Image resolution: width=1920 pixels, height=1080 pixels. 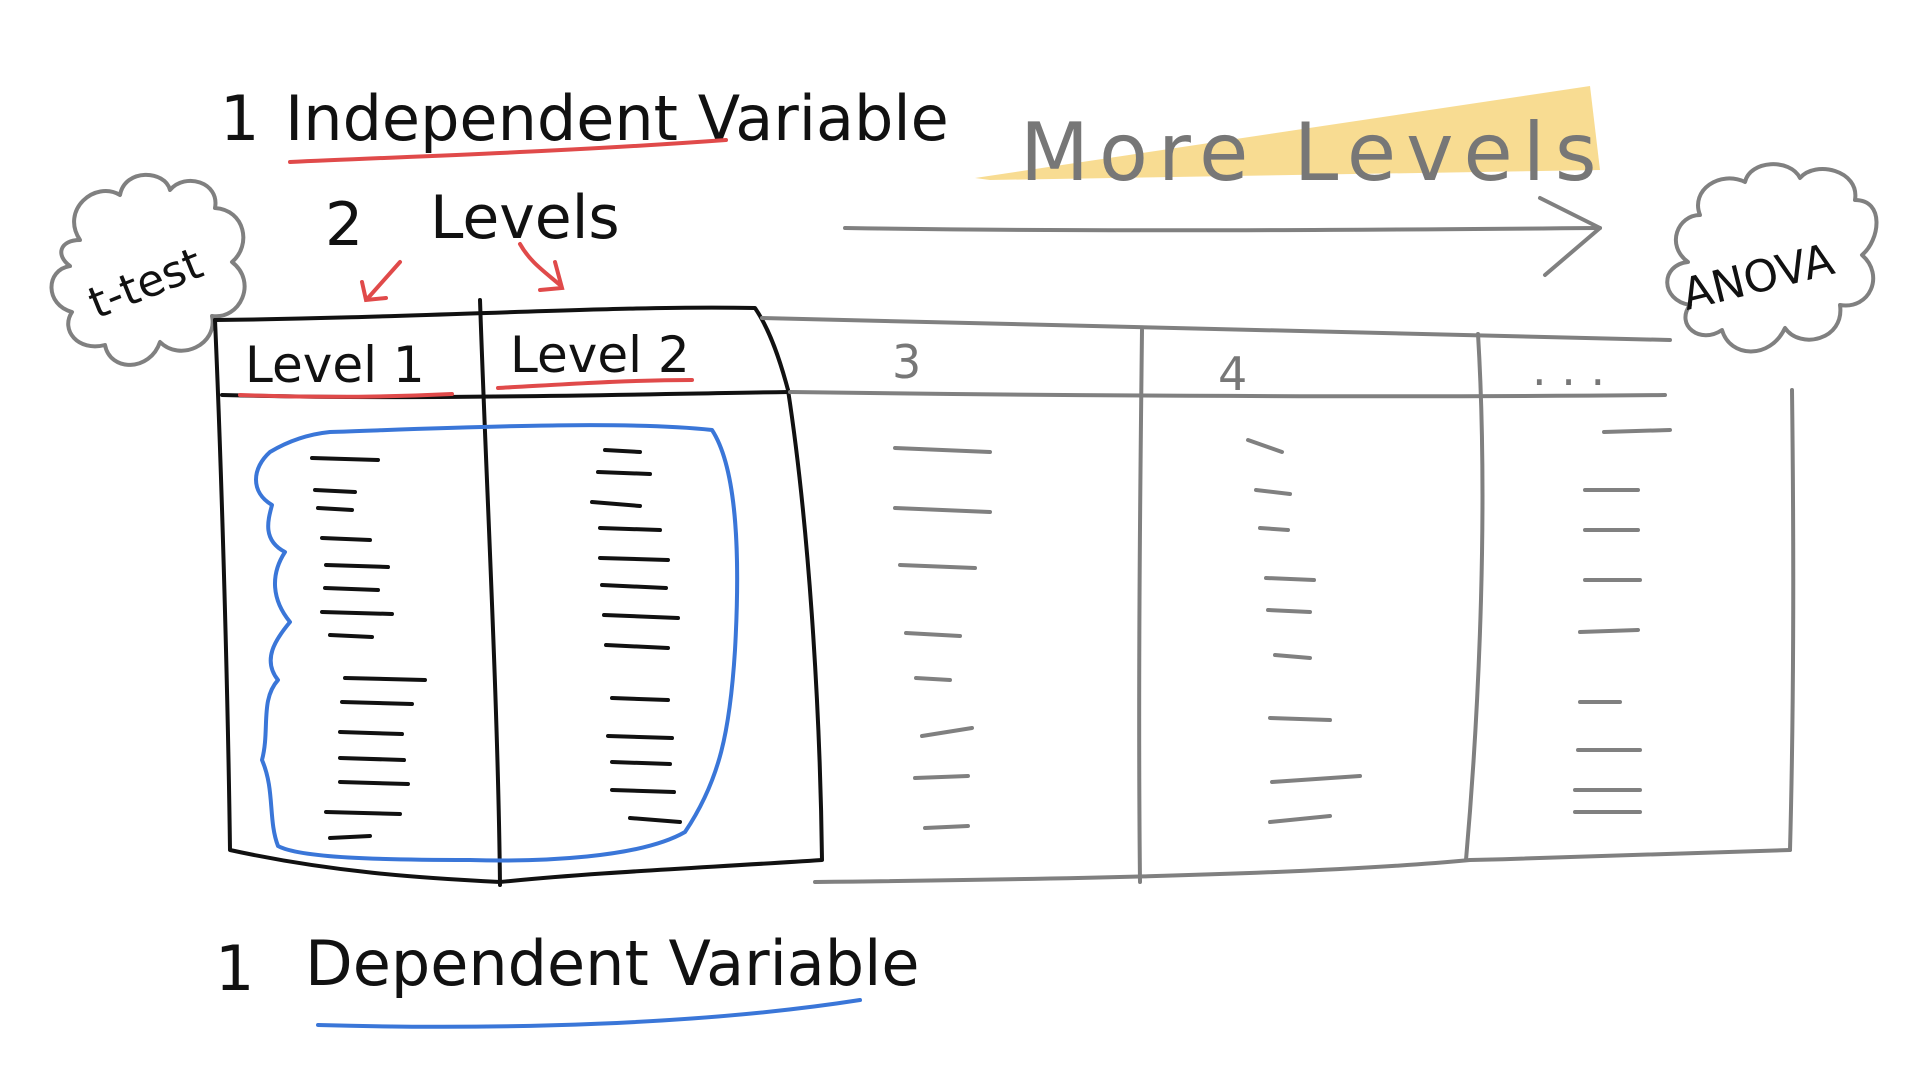 I want to click on more-levels-text: More Levels, so click(x=1313, y=152).